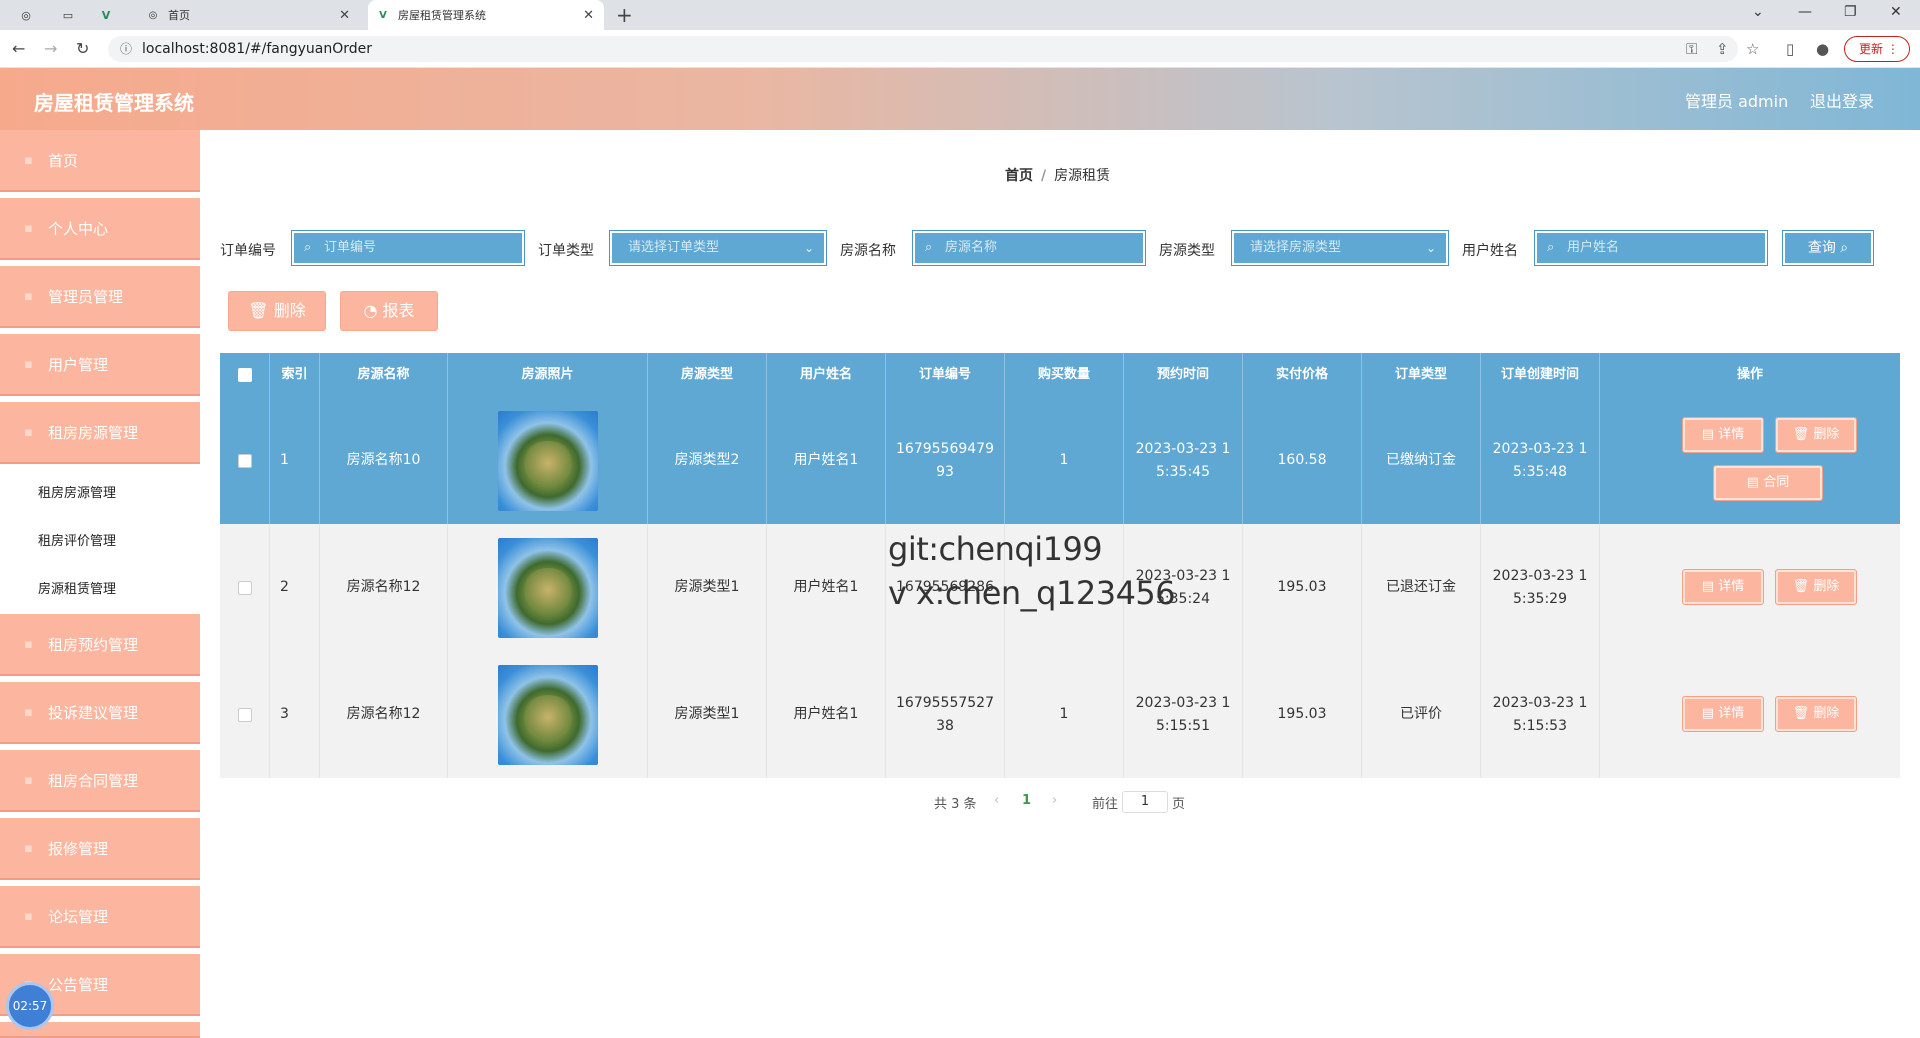 The height and width of the screenshot is (1038, 1920). What do you see at coordinates (1805, 12) in the screenshot?
I see `minimize-icon: —` at bounding box center [1805, 12].